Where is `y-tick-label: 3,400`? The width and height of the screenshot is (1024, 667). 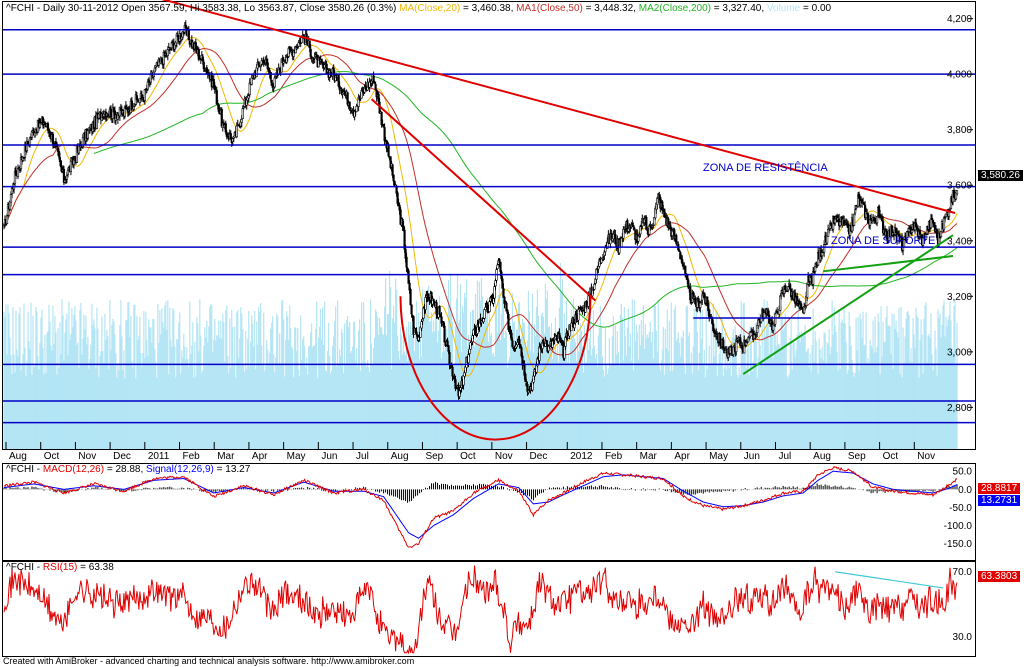 y-tick-label: 3,400 is located at coordinates (959, 241).